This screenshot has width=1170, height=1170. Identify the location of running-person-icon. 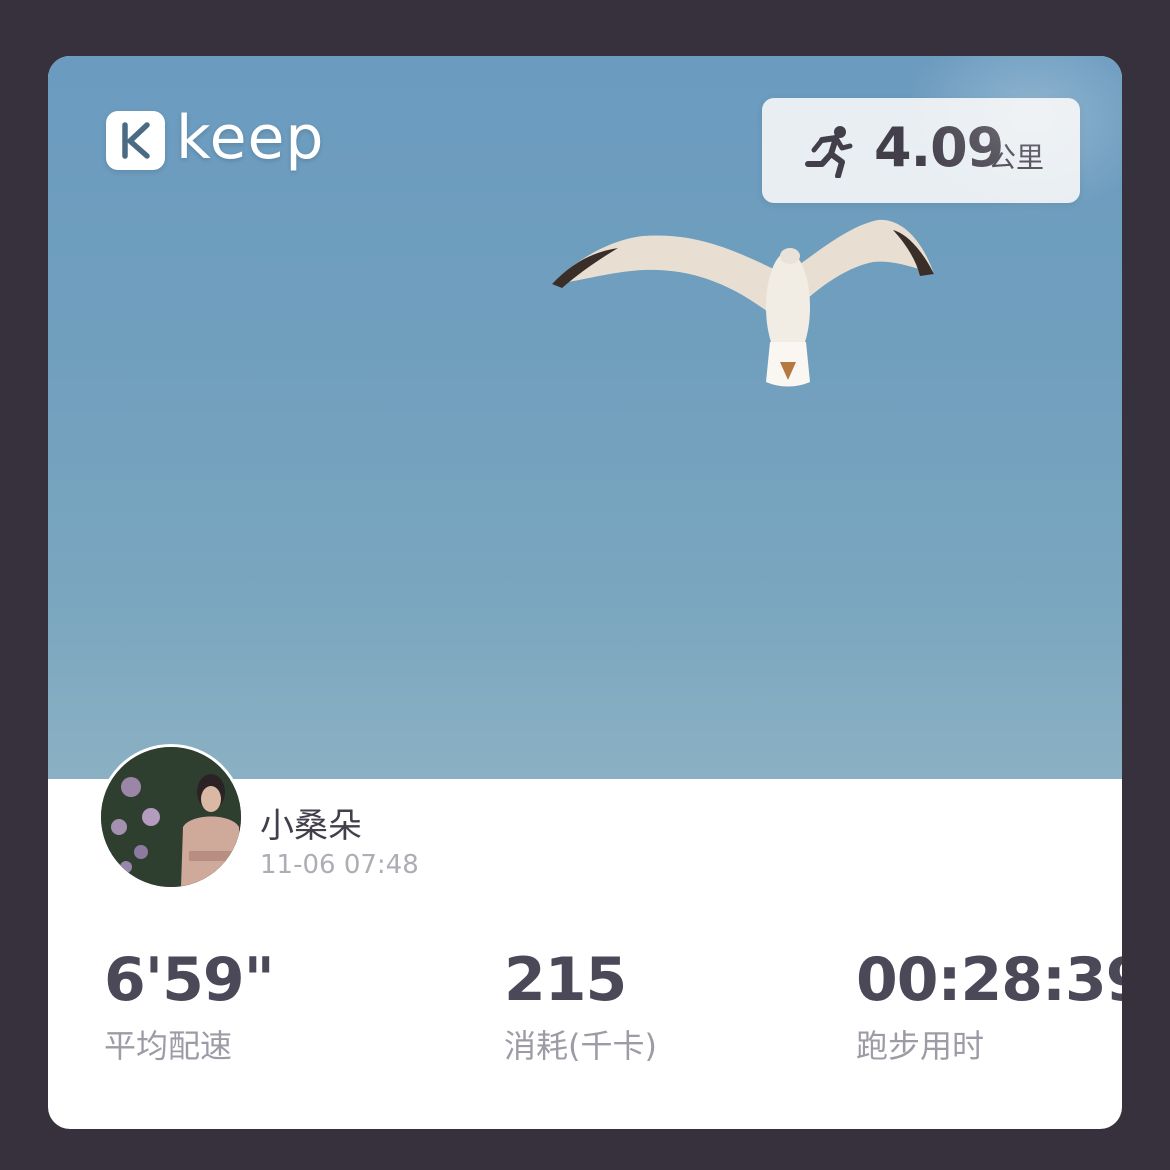
(829, 152).